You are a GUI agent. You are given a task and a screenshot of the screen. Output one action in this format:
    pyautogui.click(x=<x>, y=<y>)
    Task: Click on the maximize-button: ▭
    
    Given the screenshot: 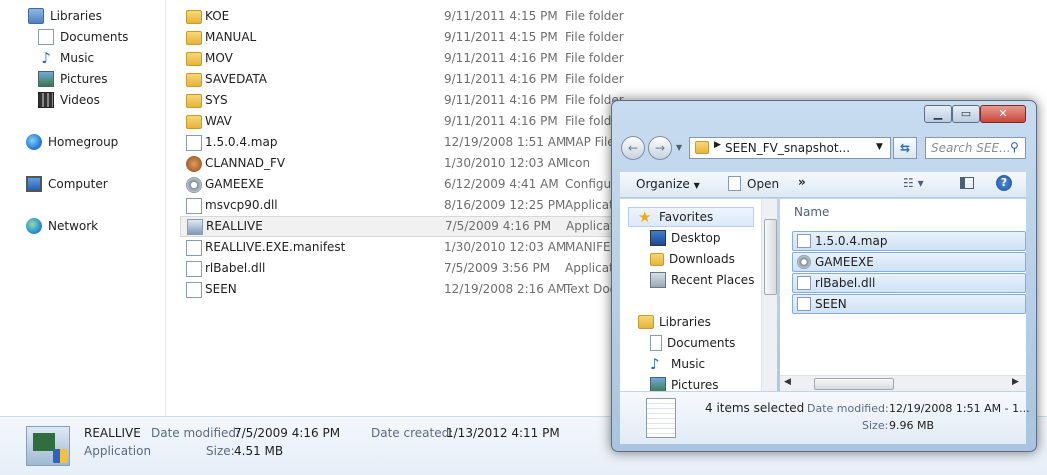 What is the action you would take?
    pyautogui.click(x=966, y=114)
    